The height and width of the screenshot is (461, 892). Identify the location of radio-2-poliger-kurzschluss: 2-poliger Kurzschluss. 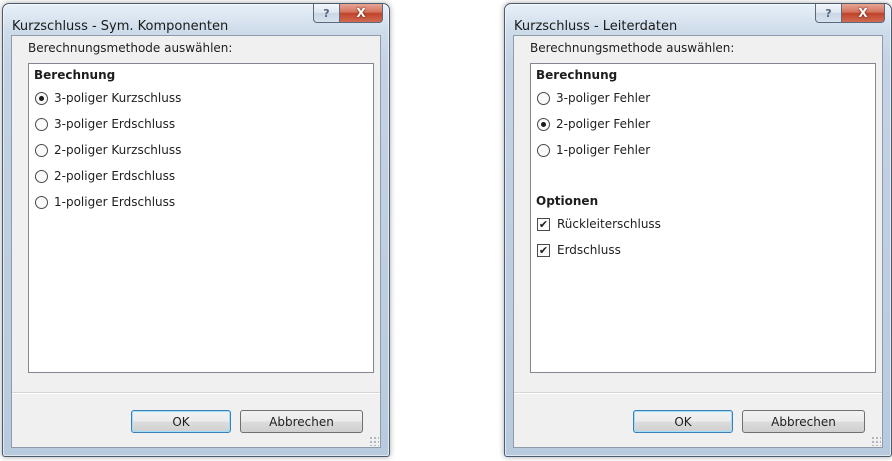
(108, 150).